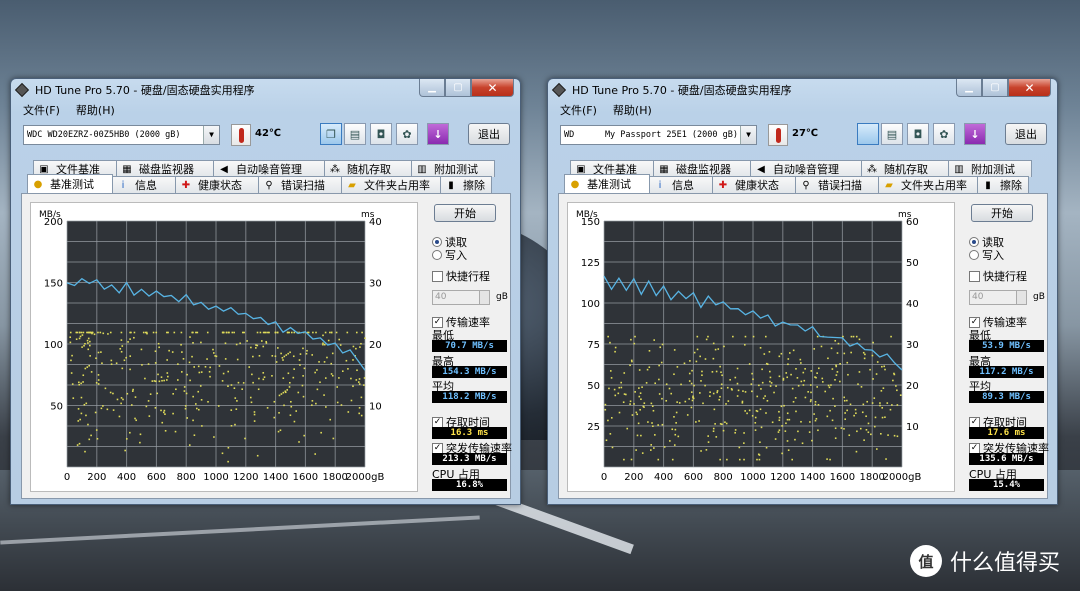  What do you see at coordinates (469, 485) in the screenshot?
I see `cpu-value: 16.8%` at bounding box center [469, 485].